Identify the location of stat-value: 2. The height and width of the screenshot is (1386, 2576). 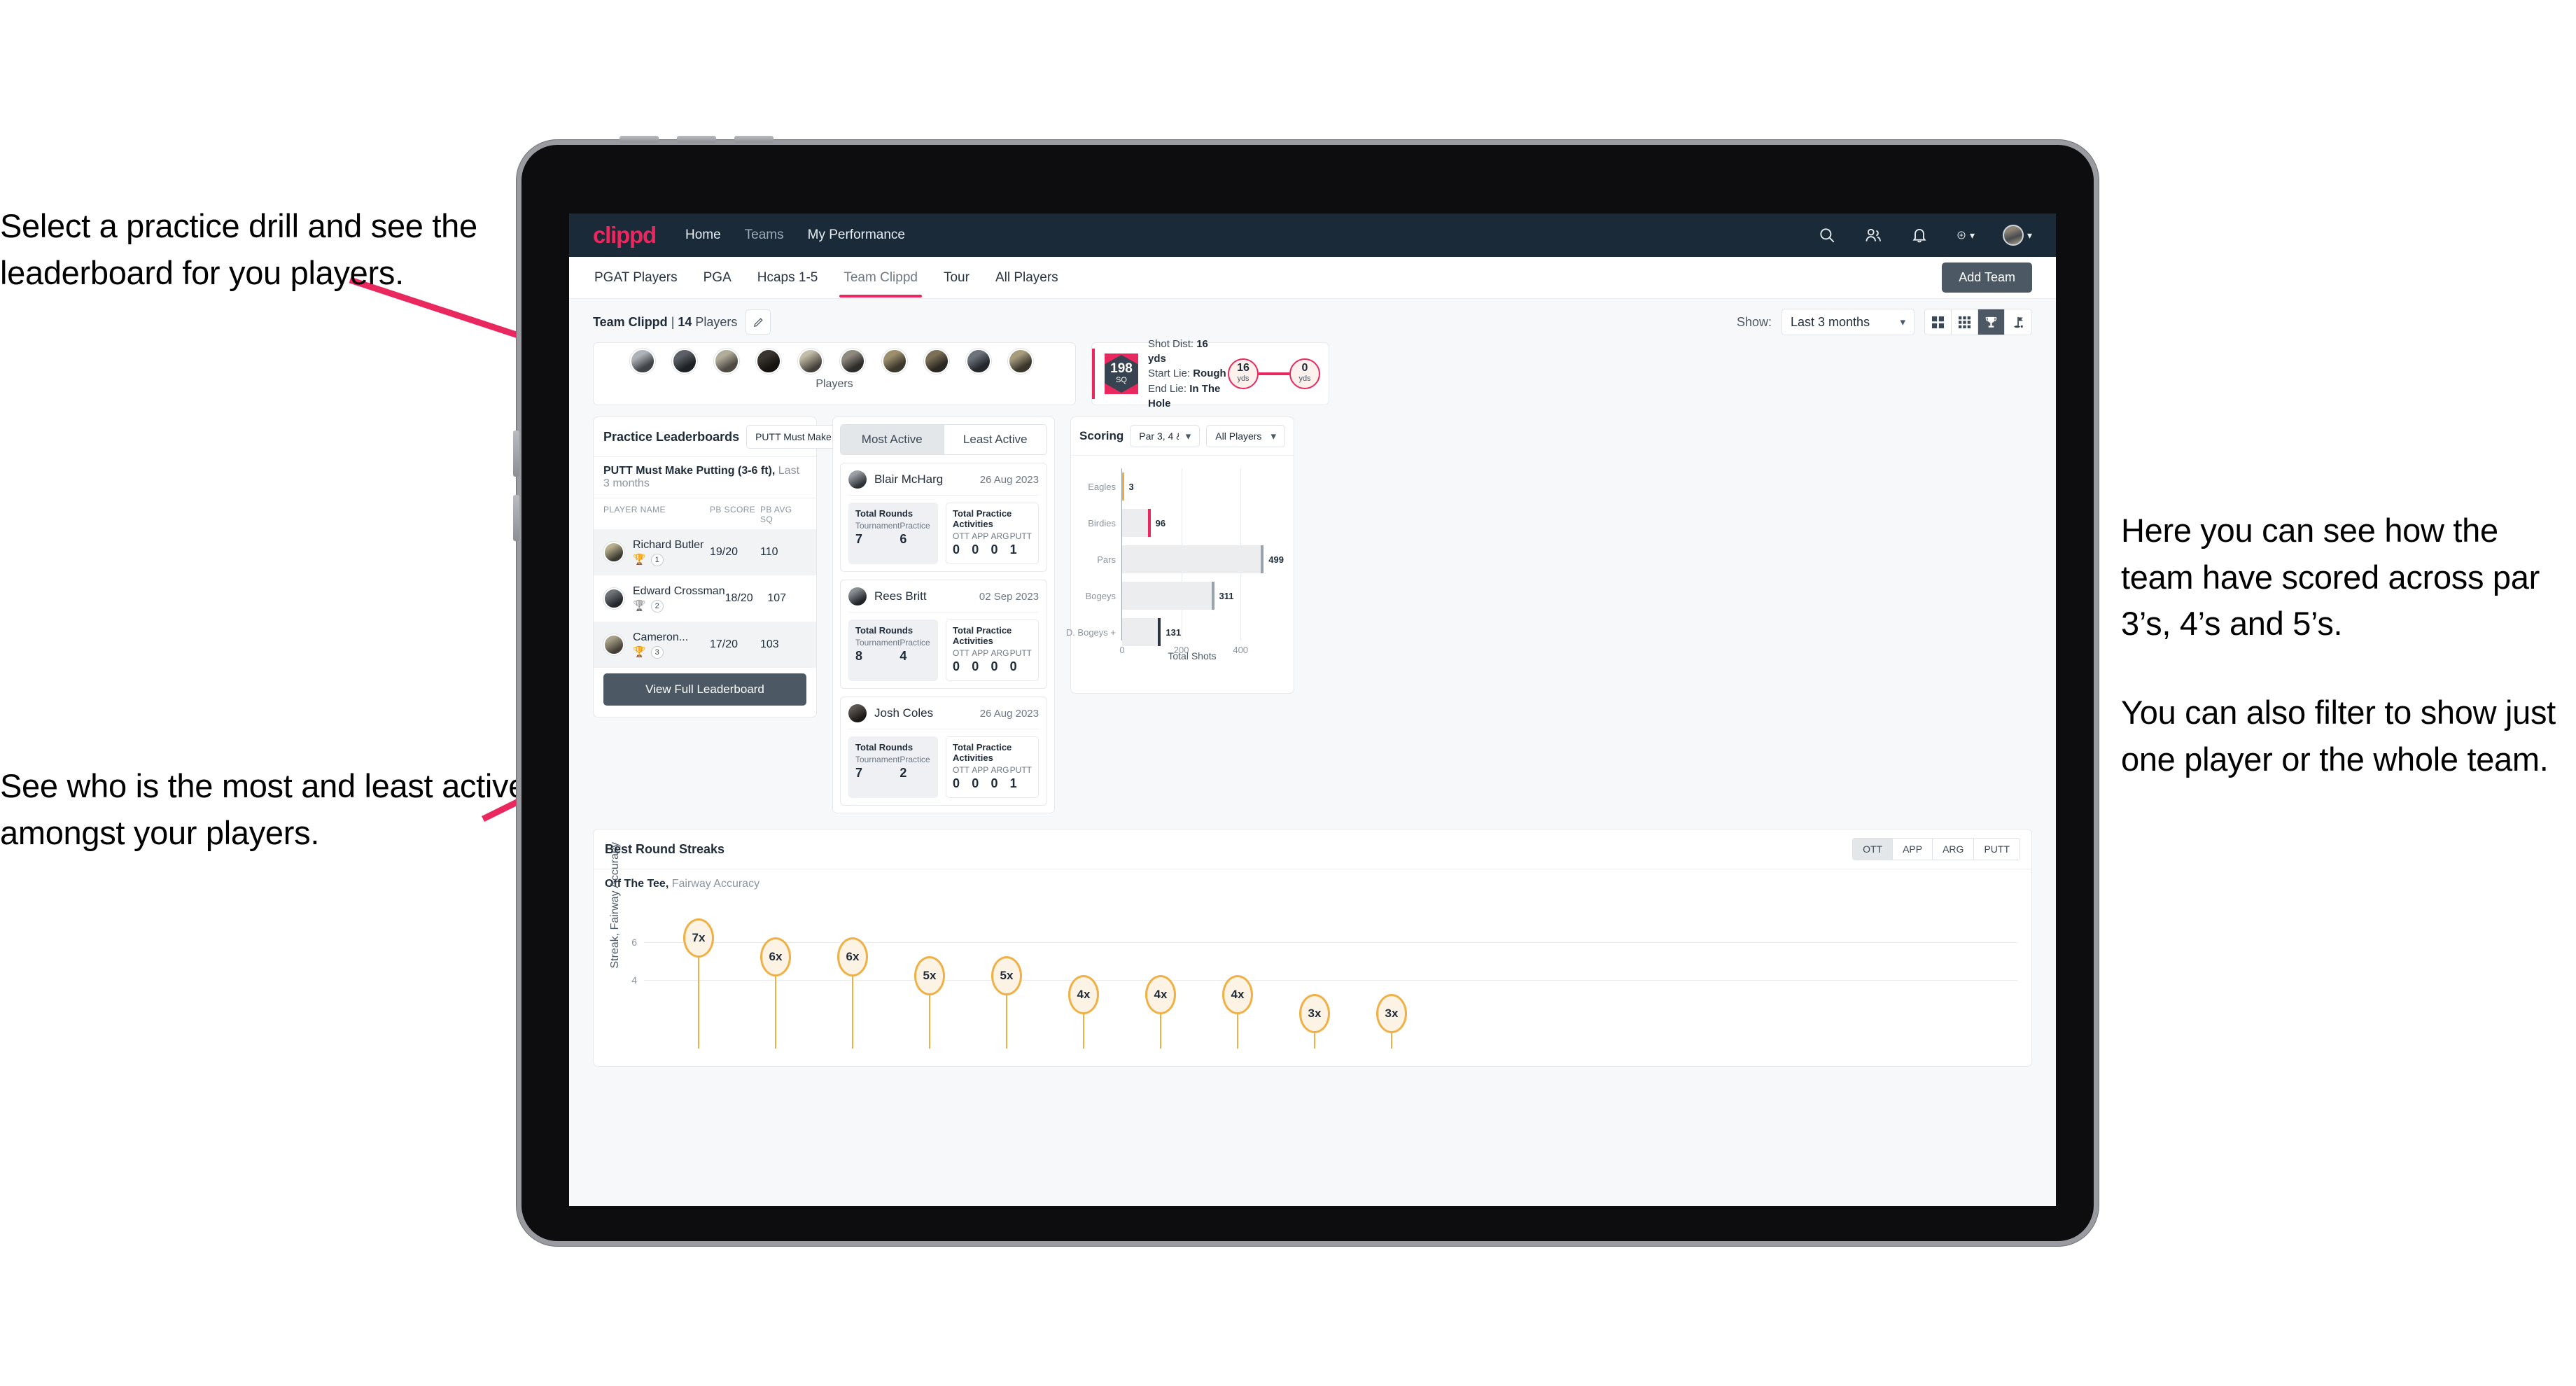
(903, 773).